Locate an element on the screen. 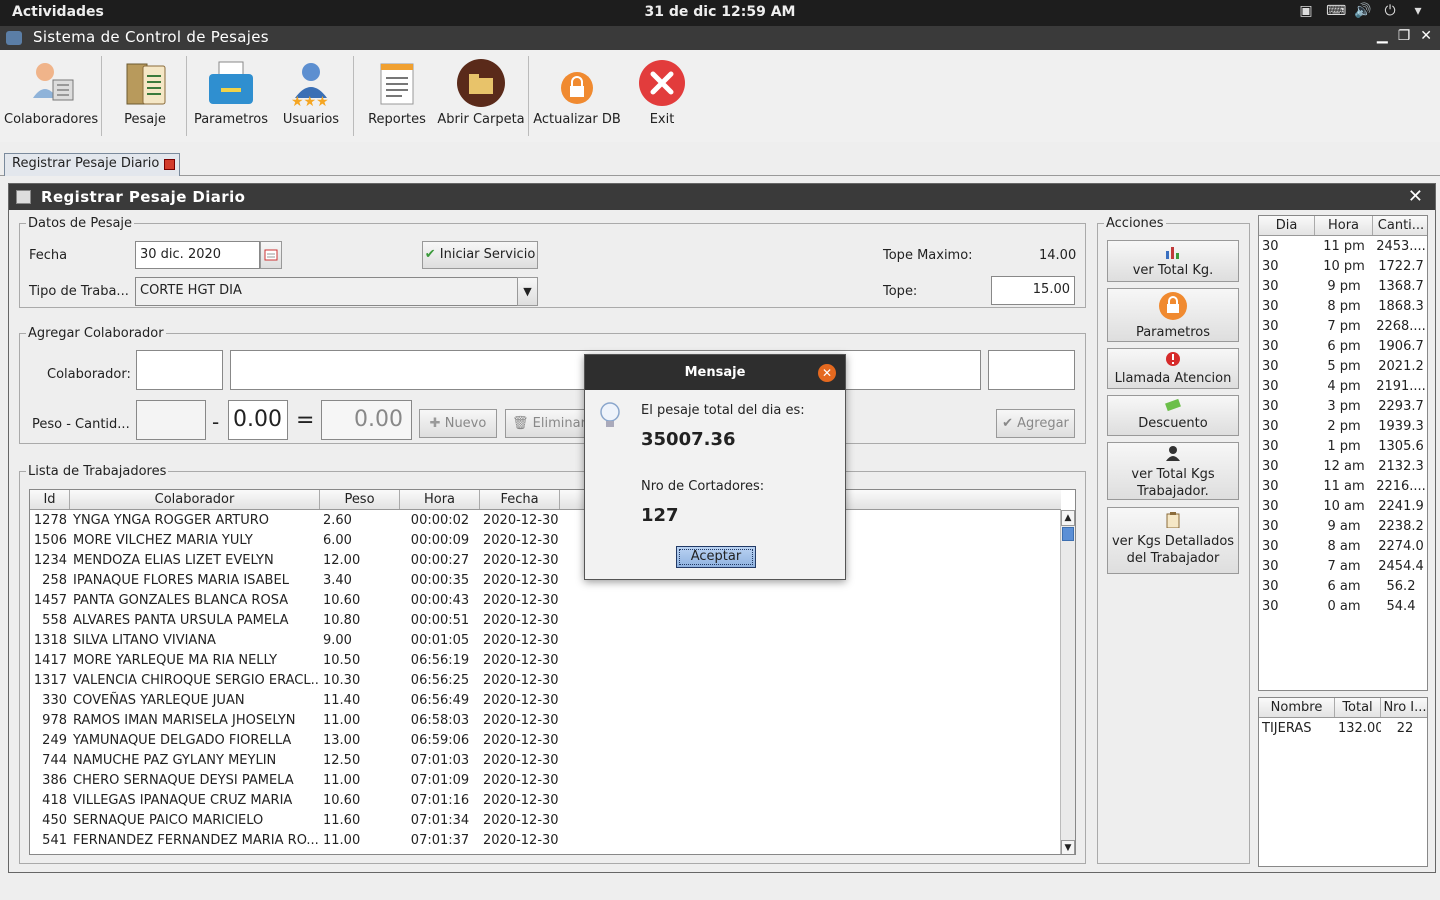 The height and width of the screenshot is (900, 1440). calendar-button is located at coordinates (271, 255).